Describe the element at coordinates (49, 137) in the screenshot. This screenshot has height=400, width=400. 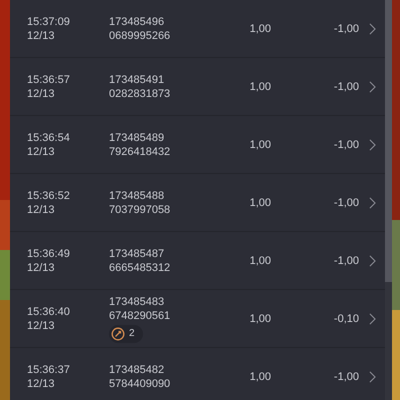
I see `time-text: 15:36:54` at that location.